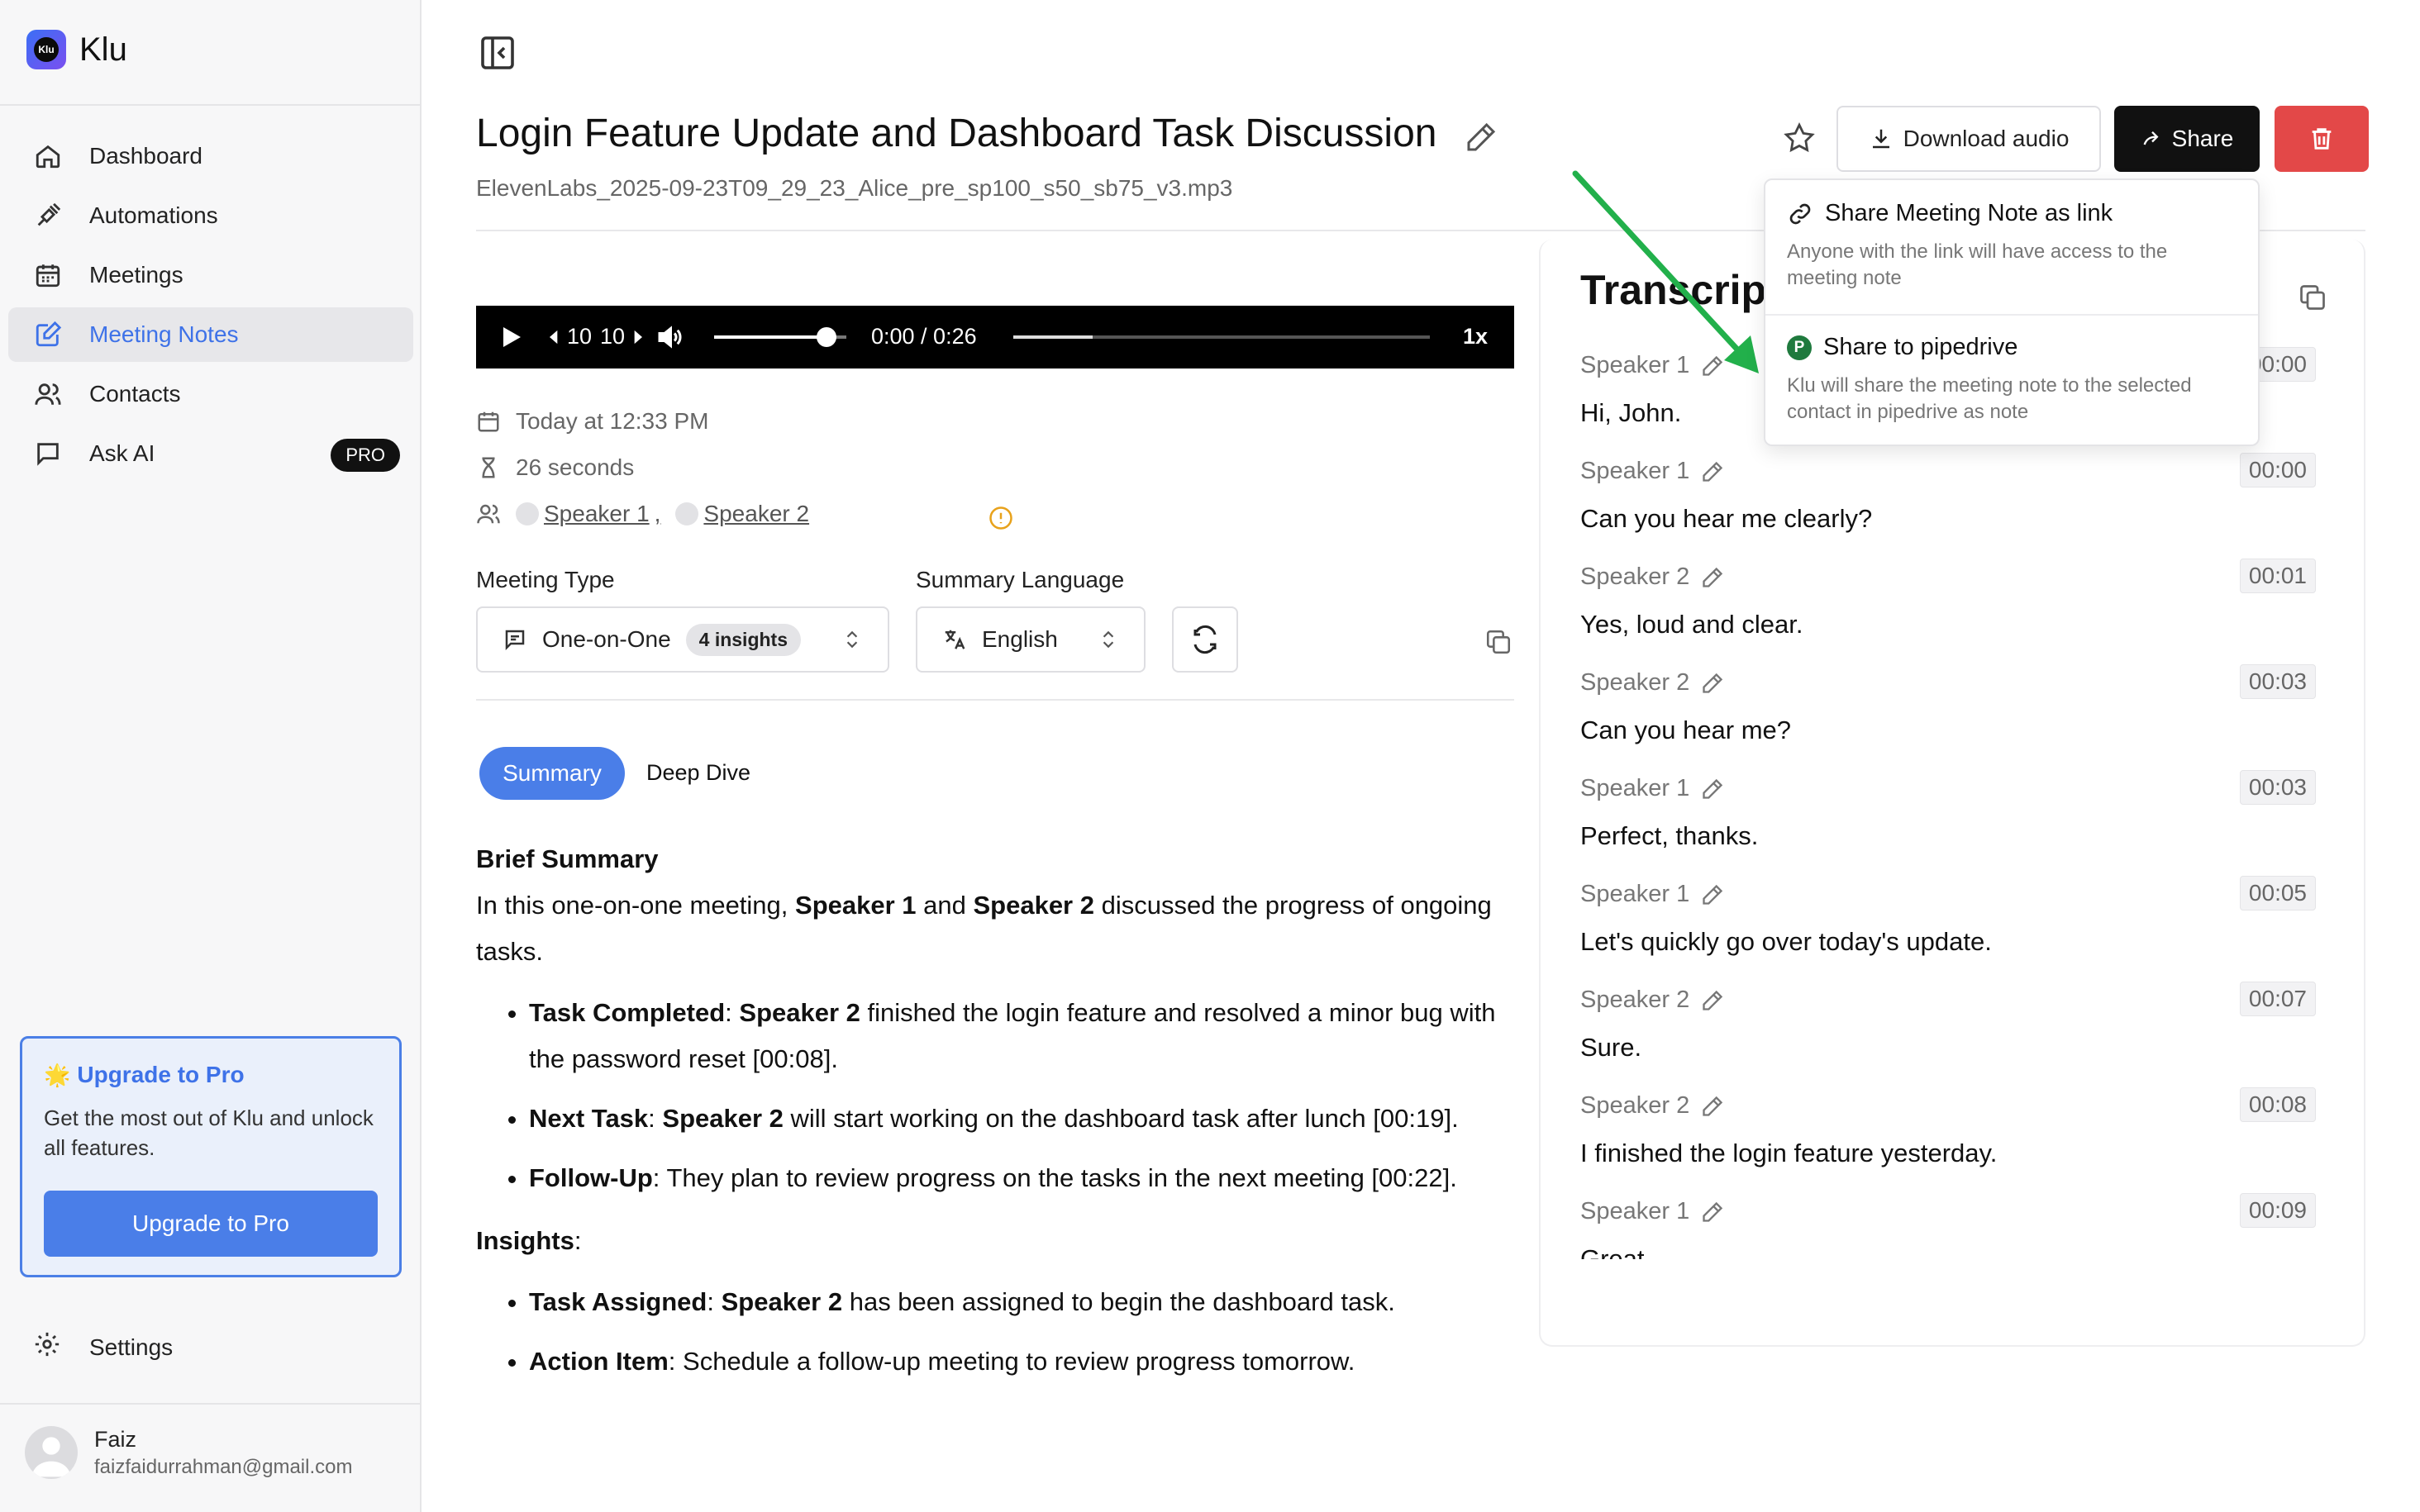  What do you see at coordinates (698, 773) in the screenshot?
I see `tab-deep-dive: Deep Dive` at bounding box center [698, 773].